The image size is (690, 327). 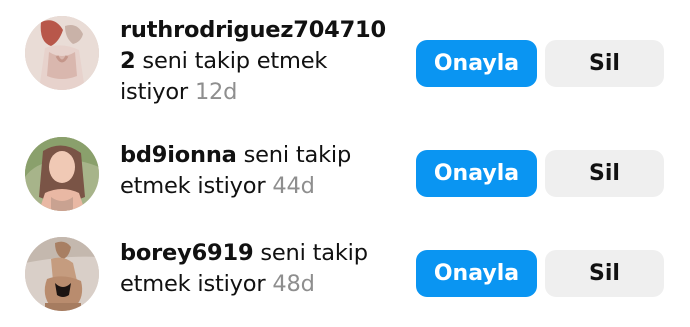 What do you see at coordinates (187, 253) in the screenshot?
I see `username: borey6919` at bounding box center [187, 253].